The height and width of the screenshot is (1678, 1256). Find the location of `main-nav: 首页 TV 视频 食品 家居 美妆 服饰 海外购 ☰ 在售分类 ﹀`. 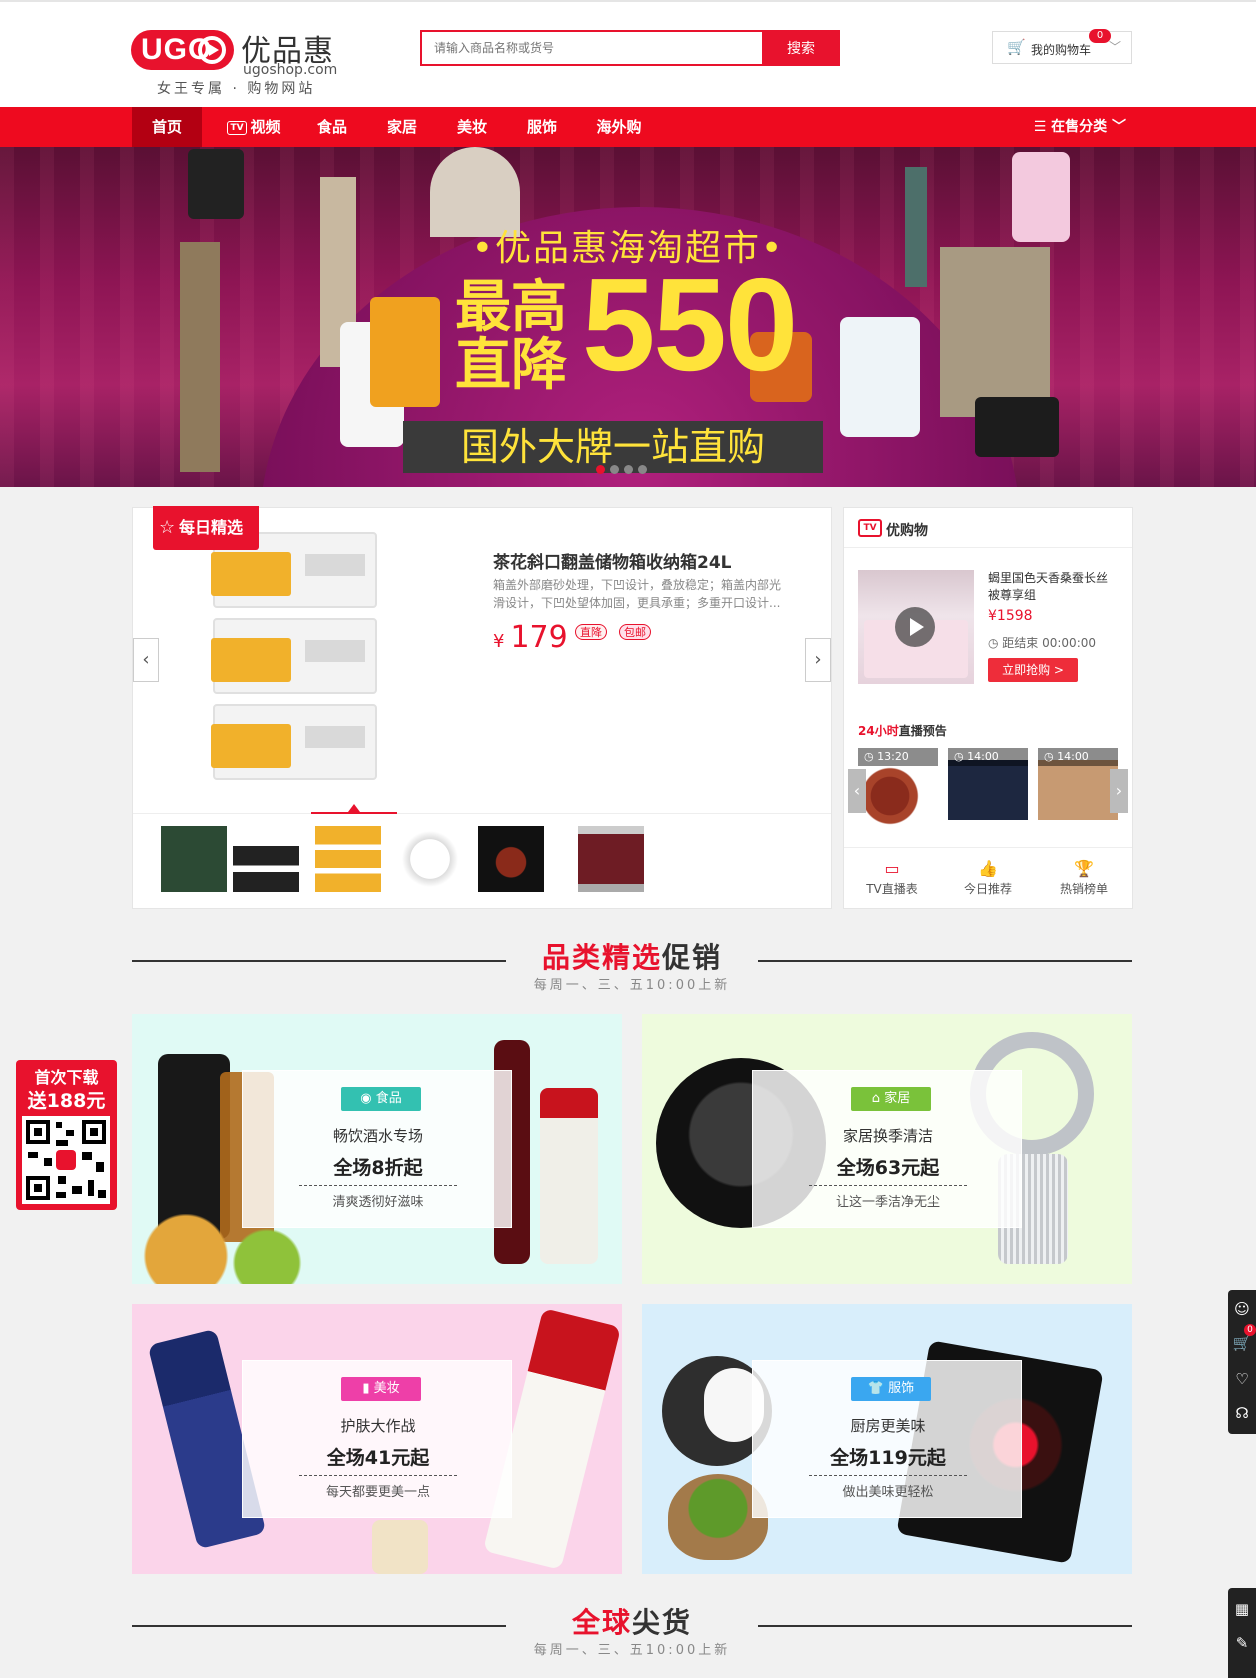

main-nav: 首页 TV 视频 食品 家居 美妆 服饰 海外购 ☰ 在售分类 ﹀ is located at coordinates (628, 127).